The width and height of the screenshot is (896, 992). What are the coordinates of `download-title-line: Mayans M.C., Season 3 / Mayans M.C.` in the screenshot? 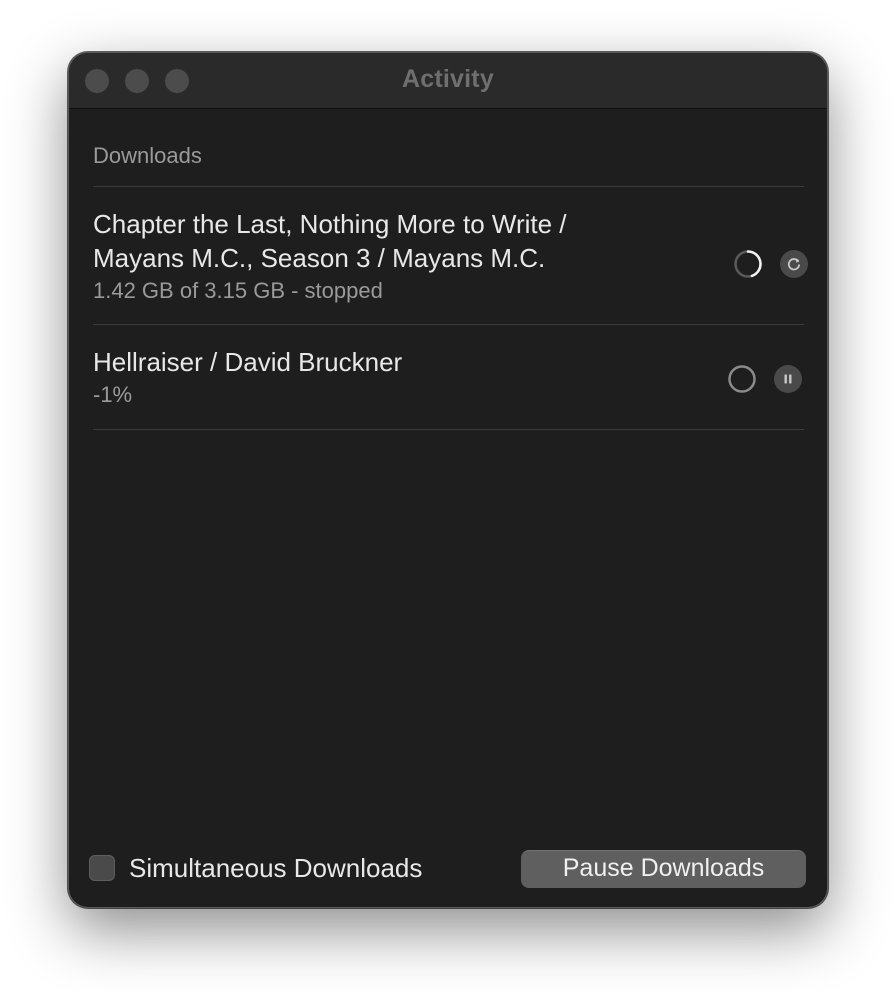 It's located at (319, 258).